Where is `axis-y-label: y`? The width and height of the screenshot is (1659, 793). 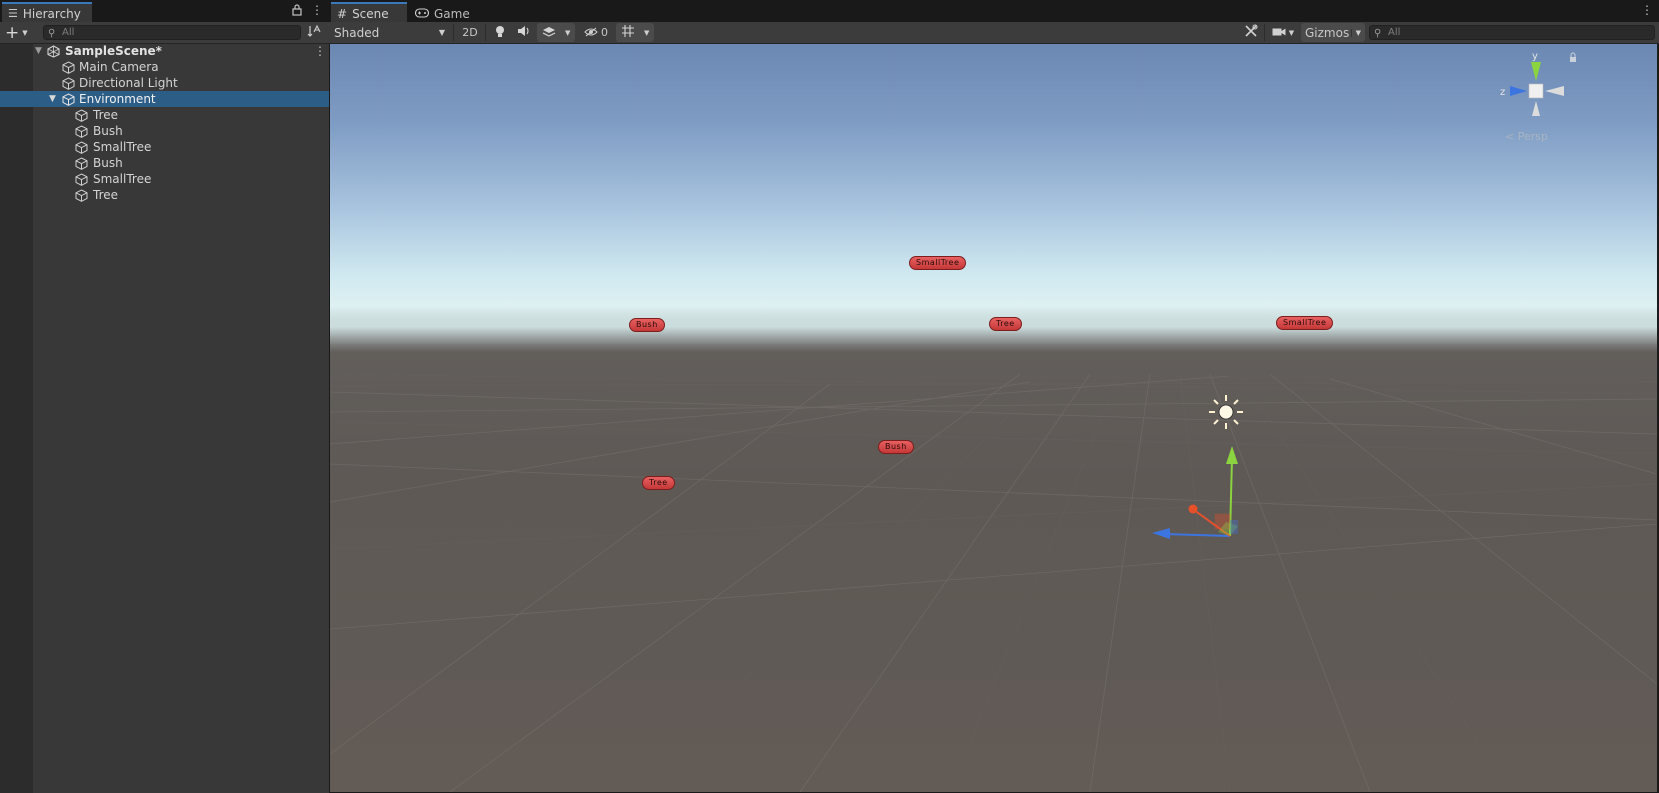
axis-y-label: y is located at coordinates (1535, 56).